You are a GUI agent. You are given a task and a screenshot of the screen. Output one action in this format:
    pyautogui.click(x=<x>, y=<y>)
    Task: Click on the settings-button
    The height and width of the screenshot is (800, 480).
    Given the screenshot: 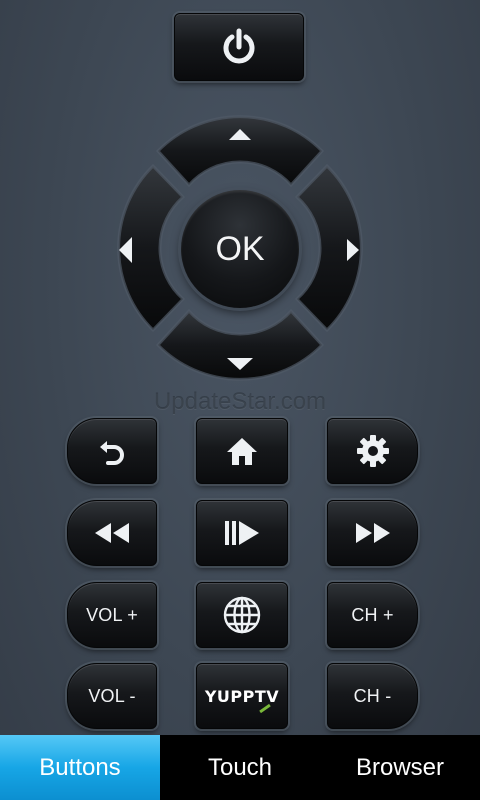 What is the action you would take?
    pyautogui.click(x=372, y=451)
    